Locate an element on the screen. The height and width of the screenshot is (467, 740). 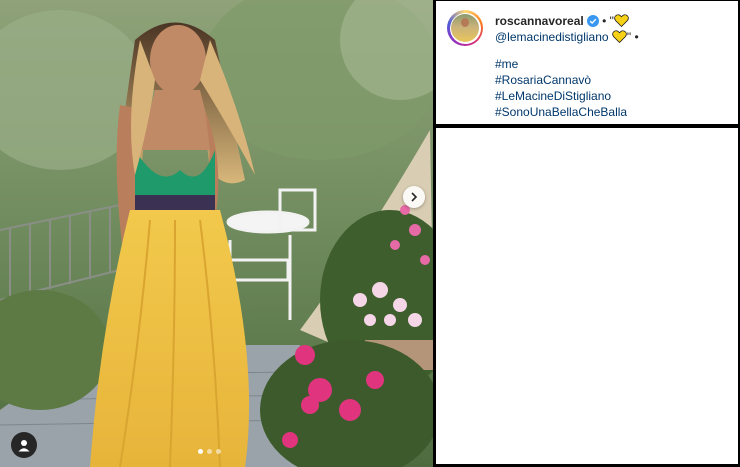
carousel-next-button is located at coordinates (414, 197).